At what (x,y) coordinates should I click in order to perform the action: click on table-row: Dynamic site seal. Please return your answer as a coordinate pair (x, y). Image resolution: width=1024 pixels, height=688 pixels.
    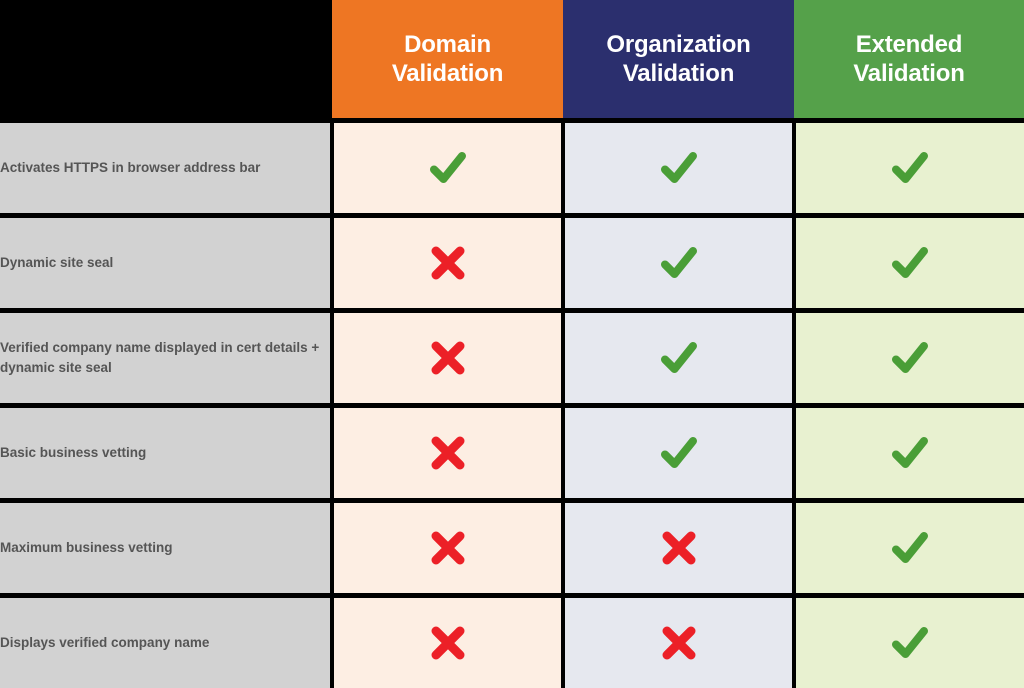
    Looking at the image, I should click on (512, 263).